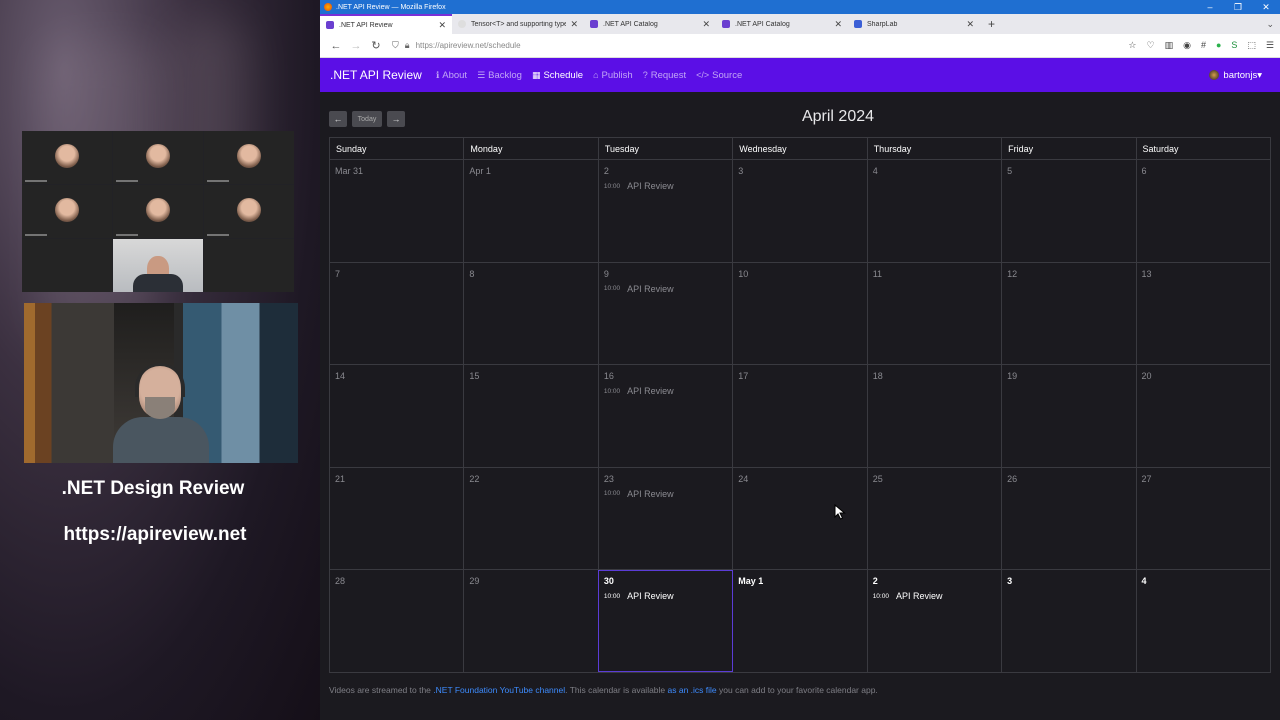 The image size is (1280, 720). Describe the element at coordinates (376, 75) in the screenshot. I see `app-brand: .NET API Review` at that location.